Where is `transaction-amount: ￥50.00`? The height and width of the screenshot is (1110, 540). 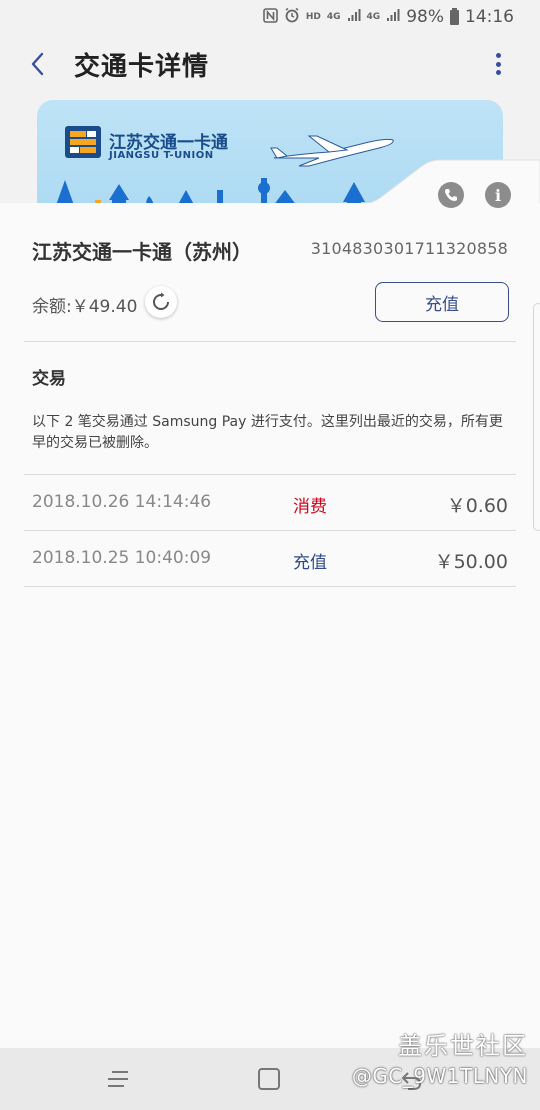
transaction-amount: ￥50.00 is located at coordinates (471, 562).